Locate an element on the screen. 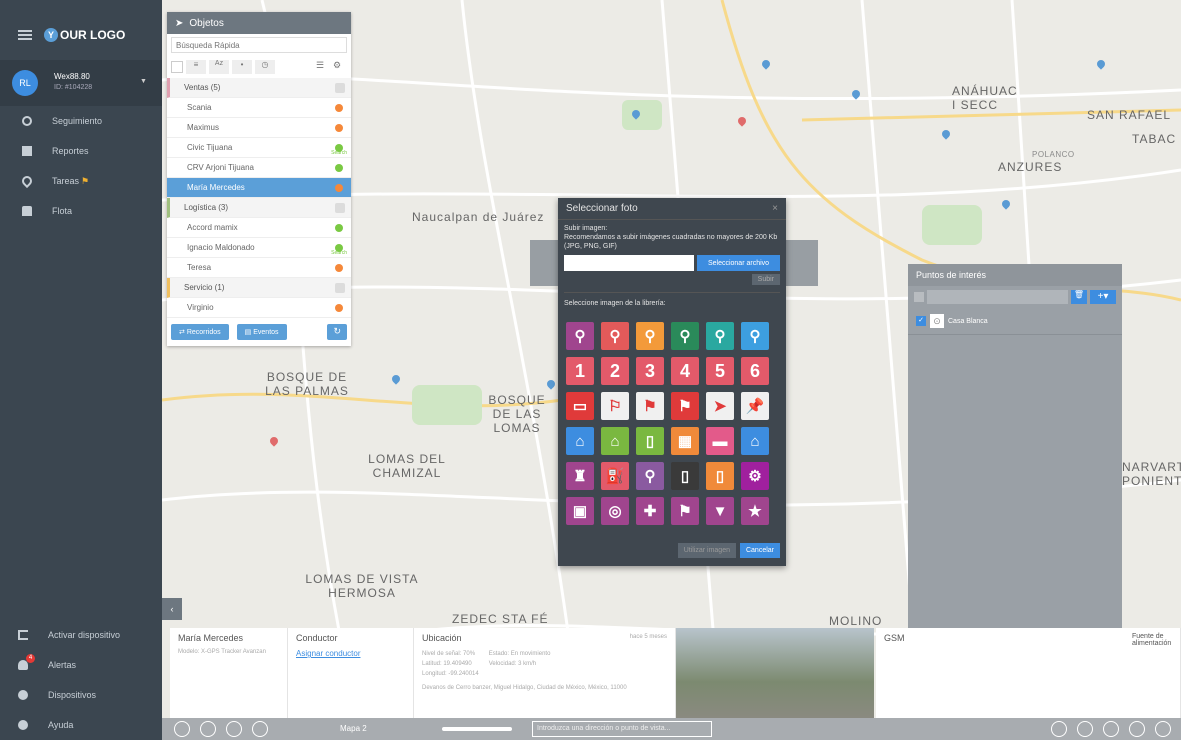 The image size is (1181, 740). number-2-icon: 2 is located at coordinates (615, 371).